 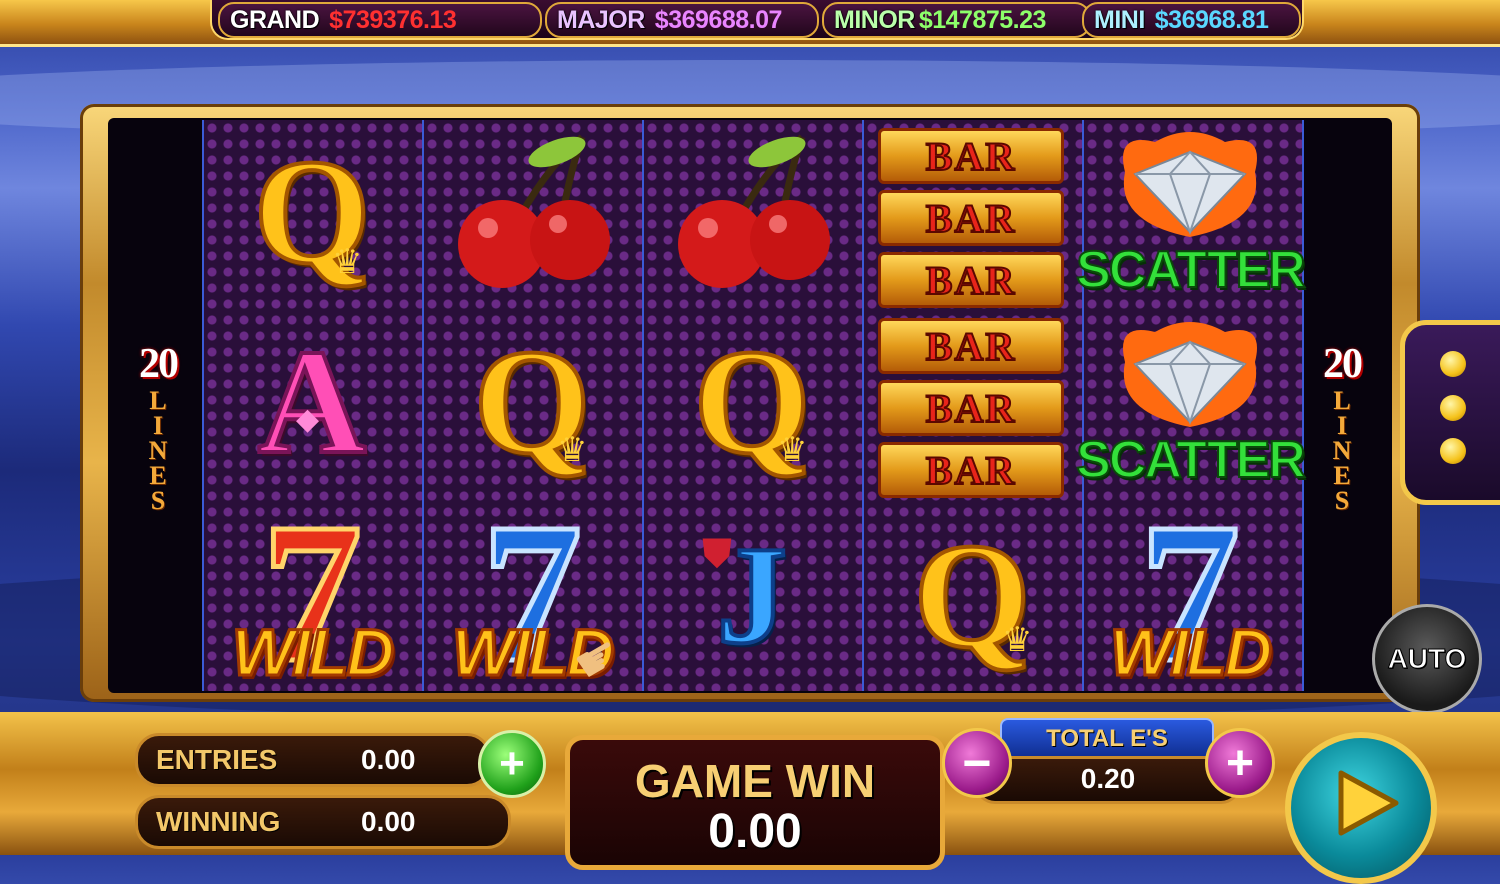 I want to click on add-entries-button: +, so click(x=512, y=764).